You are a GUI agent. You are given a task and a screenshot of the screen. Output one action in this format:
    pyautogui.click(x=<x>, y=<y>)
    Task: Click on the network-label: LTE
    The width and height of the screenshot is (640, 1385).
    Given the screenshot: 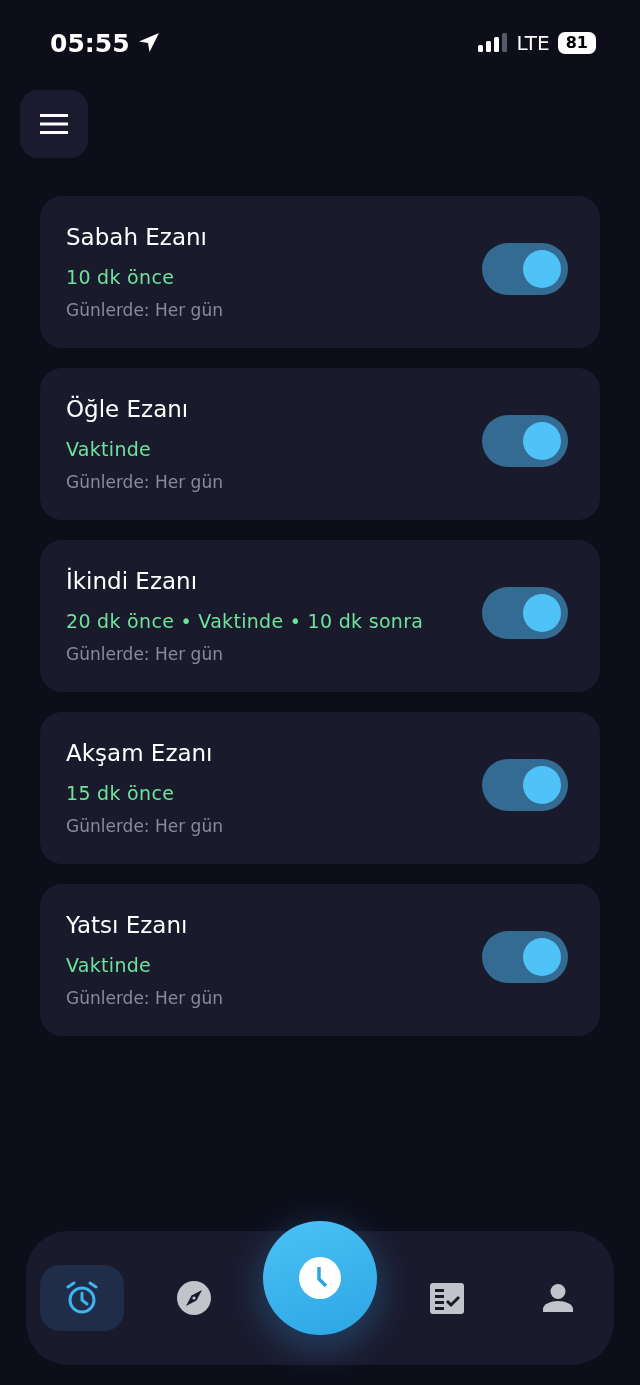 What is the action you would take?
    pyautogui.click(x=533, y=43)
    